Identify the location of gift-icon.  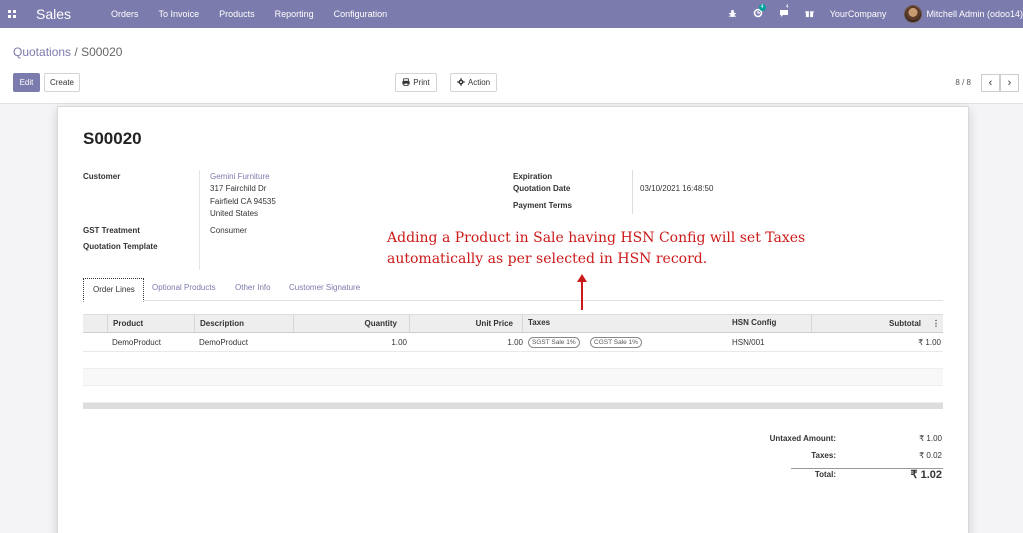
(809, 14).